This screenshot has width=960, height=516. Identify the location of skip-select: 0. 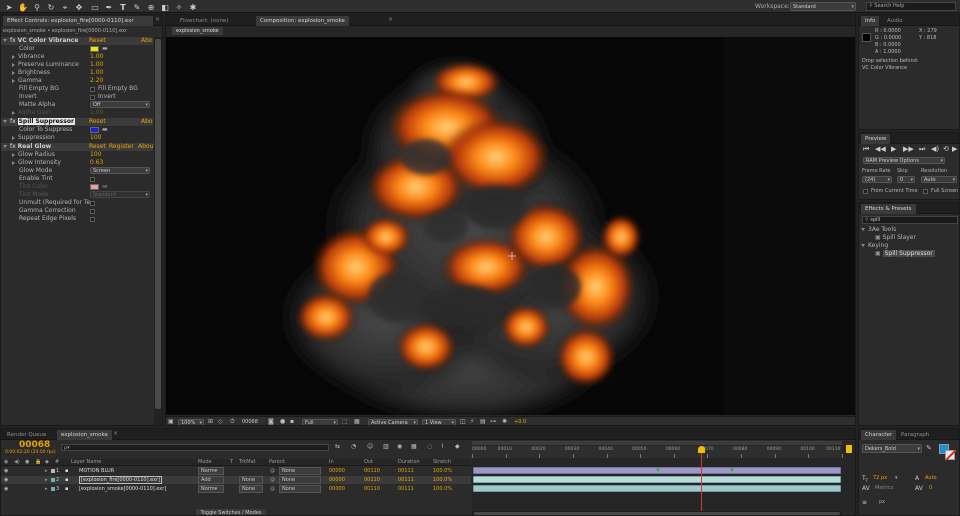
(906, 179).